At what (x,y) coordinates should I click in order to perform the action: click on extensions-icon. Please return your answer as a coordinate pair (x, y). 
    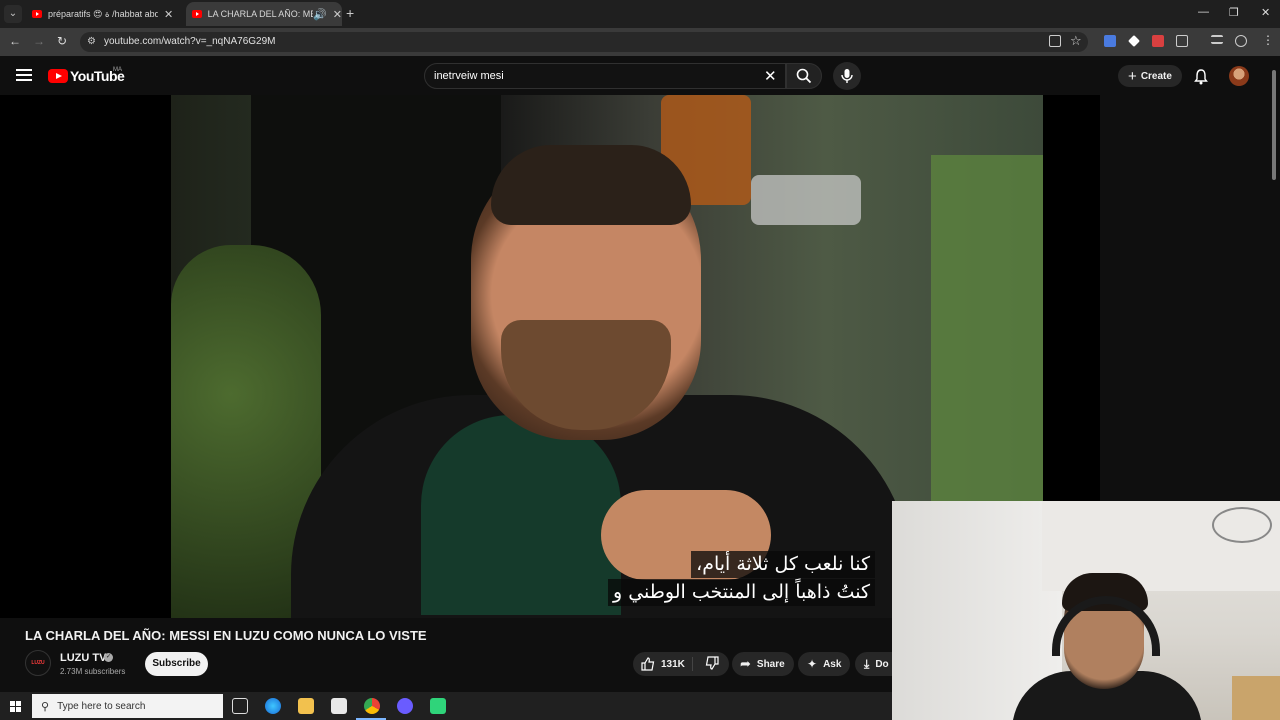
    Looking at the image, I should click on (1182, 41).